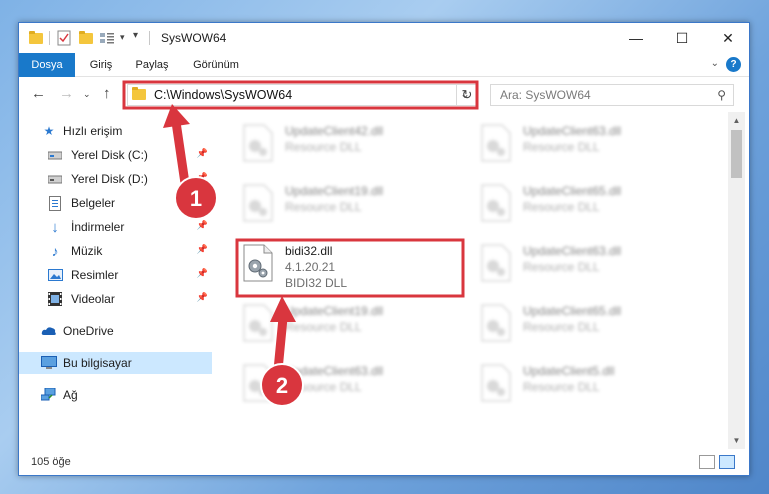  Describe the element at coordinates (49, 395) in the screenshot. I see `network-icon` at that location.